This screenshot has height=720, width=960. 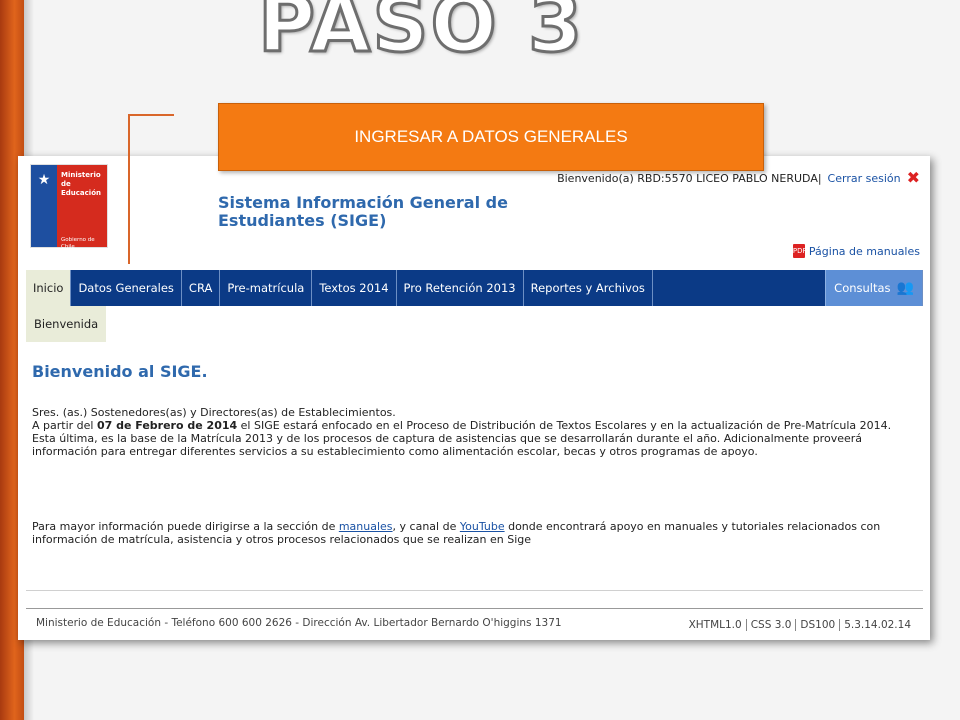 I want to click on callout-text: INGRESAR A DATOS GENERALES, so click(x=491, y=136).